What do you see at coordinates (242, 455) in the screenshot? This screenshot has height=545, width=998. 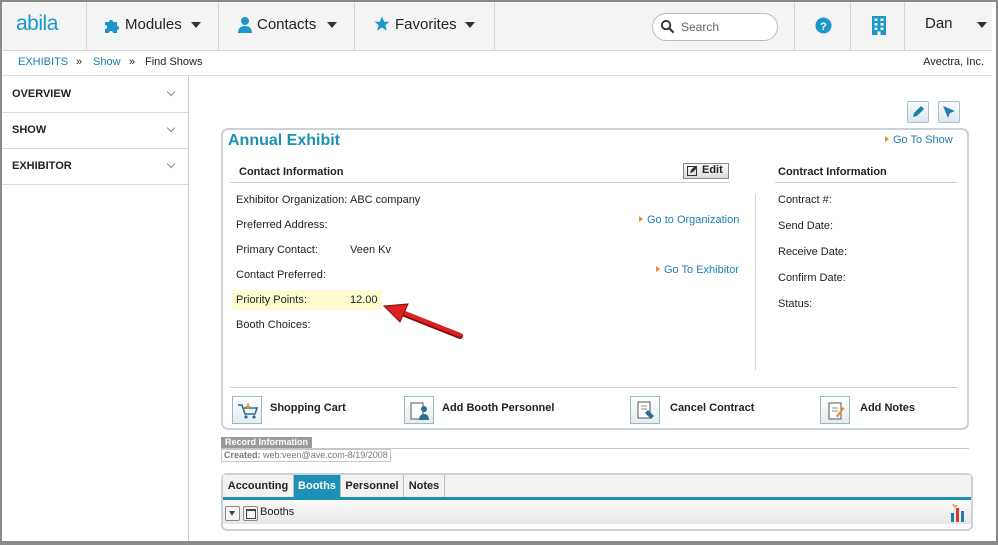 I see `created-label: Created:` at bounding box center [242, 455].